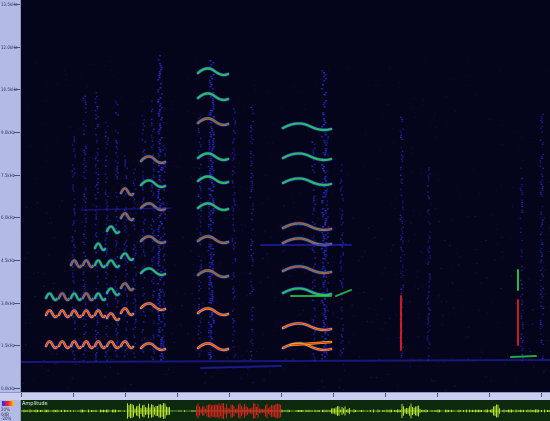 This screenshot has height=421, width=550. What do you see at coordinates (8, 218) in the screenshot?
I see `frequency-label: 6.0kHz` at bounding box center [8, 218].